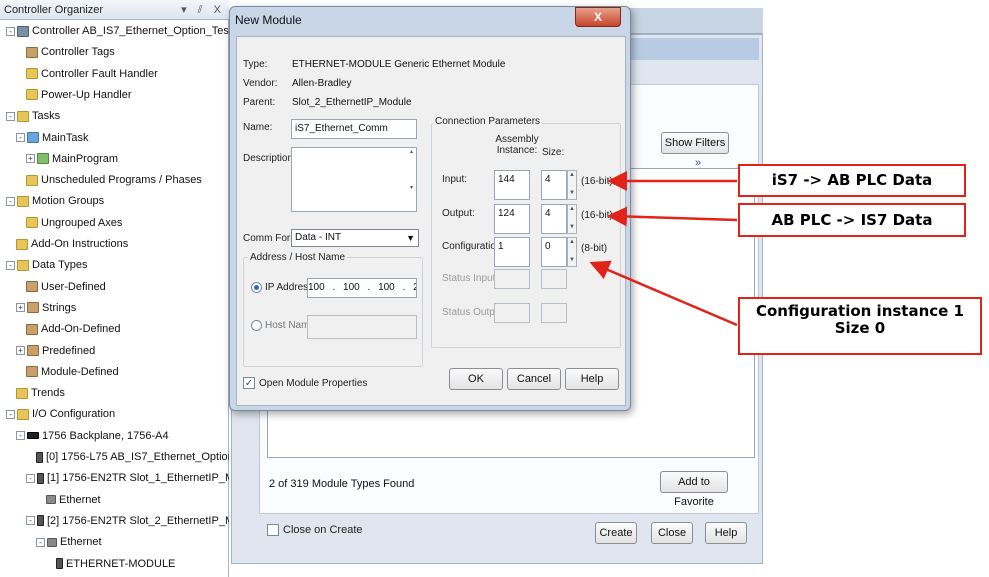  What do you see at coordinates (143, 521) in the screenshot?
I see `tree-item: - [2] 1756-EN2TR Slot_2_EthernetIP_Module` at bounding box center [143, 521].